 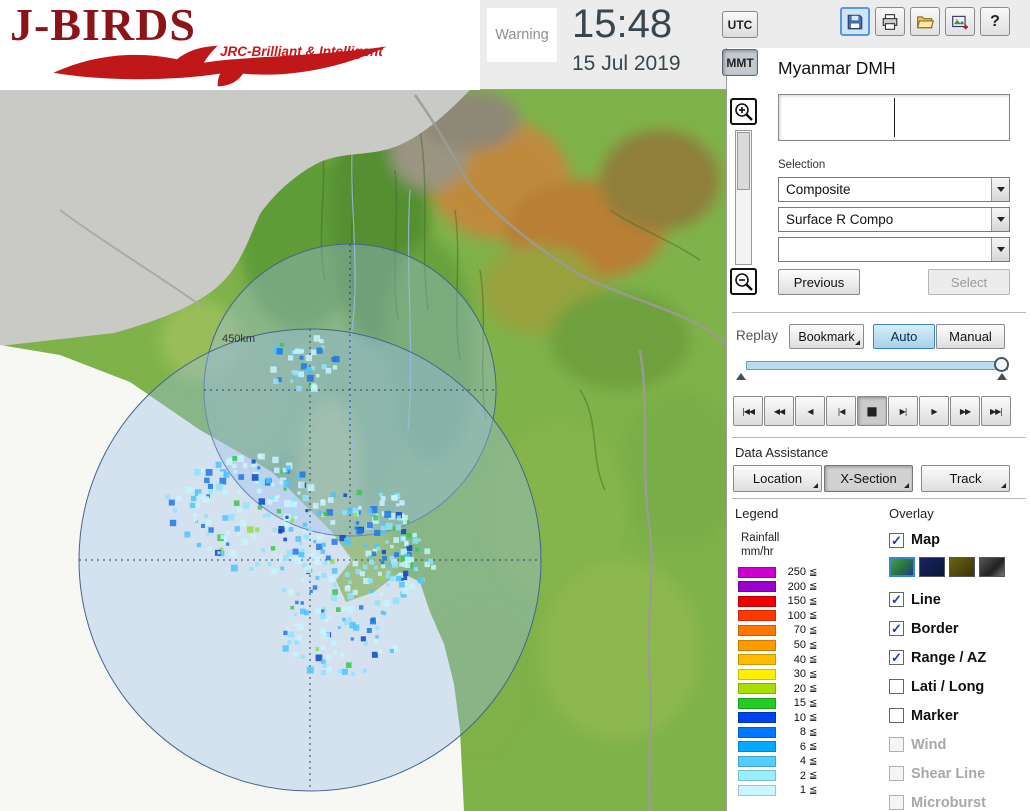 I want to click on x-section-button: X-Section, so click(x=868, y=478).